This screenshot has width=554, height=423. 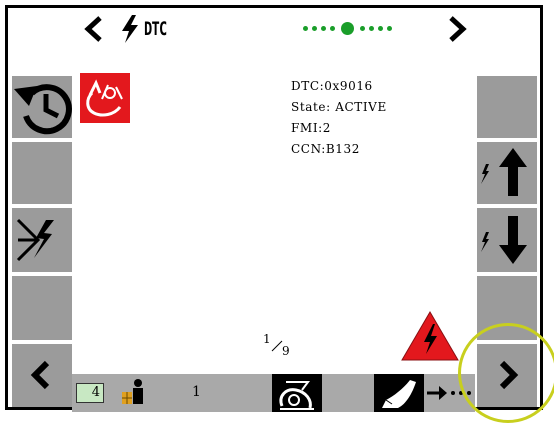 I want to click on scroll-up-icon, so click(x=504, y=172).